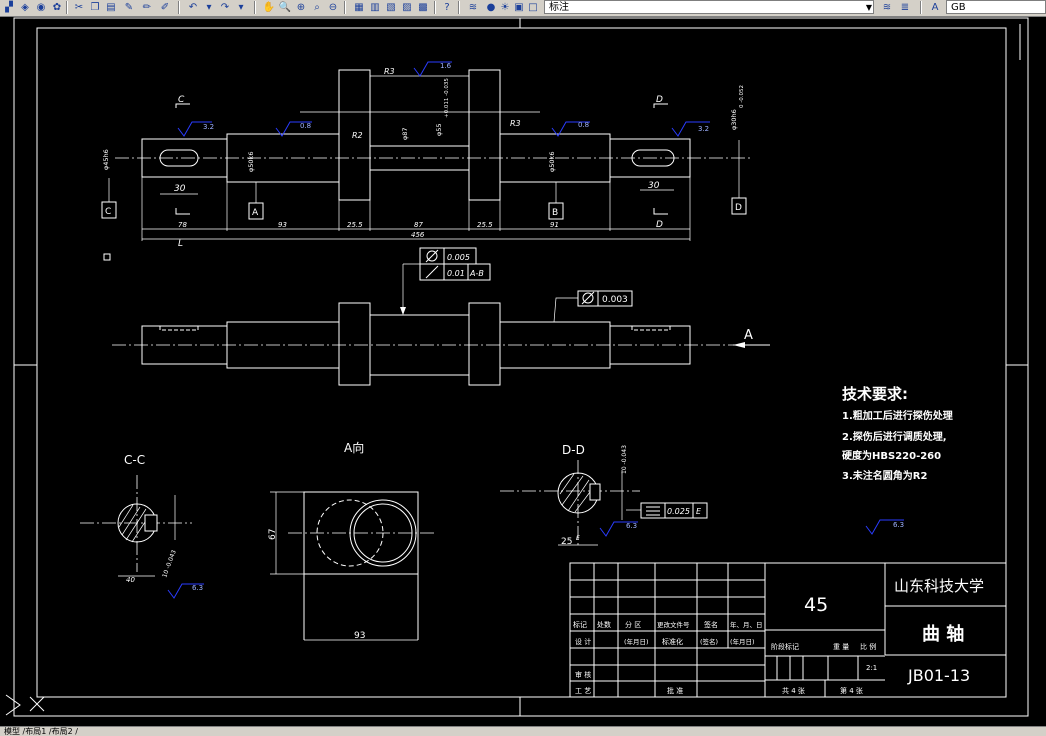 This screenshot has height=736, width=1046. Describe the element at coordinates (996, 7) in the screenshot. I see `text-style-select: GB` at that location.